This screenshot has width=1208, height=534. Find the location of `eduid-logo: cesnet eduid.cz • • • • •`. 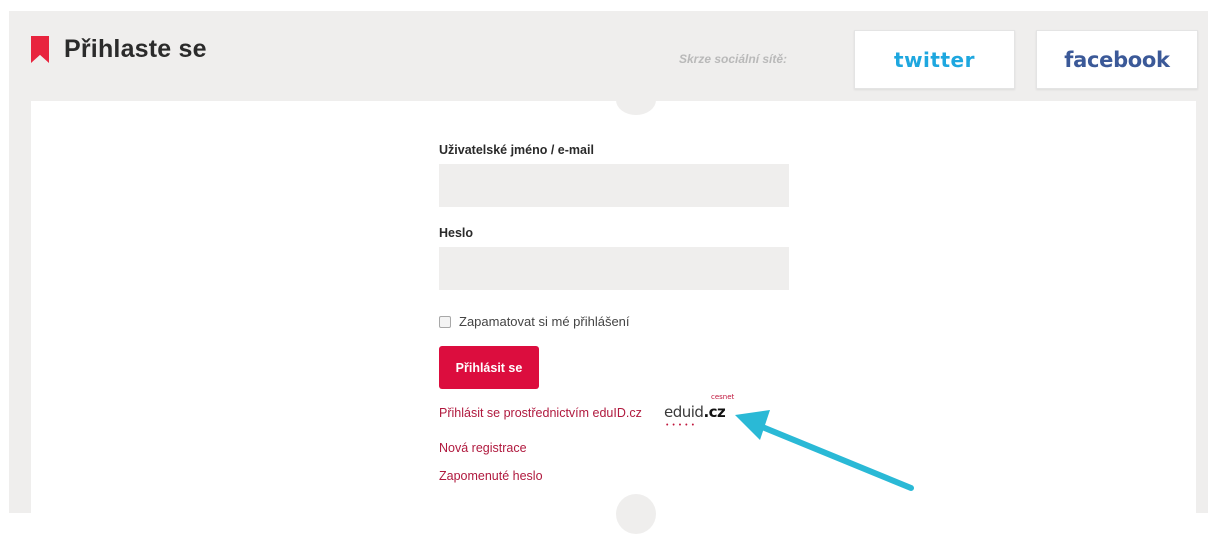

eduid-logo: cesnet eduid.cz • • • • • is located at coordinates (705, 413).